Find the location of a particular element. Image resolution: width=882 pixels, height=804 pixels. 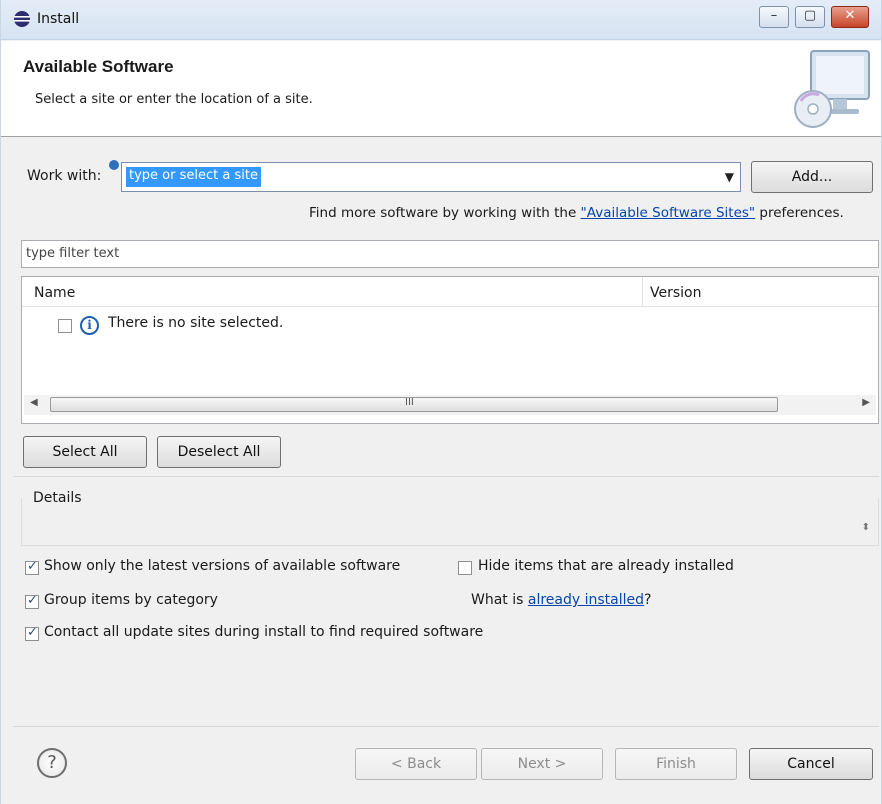

deselect-all-button: Deselect All is located at coordinates (219, 452).